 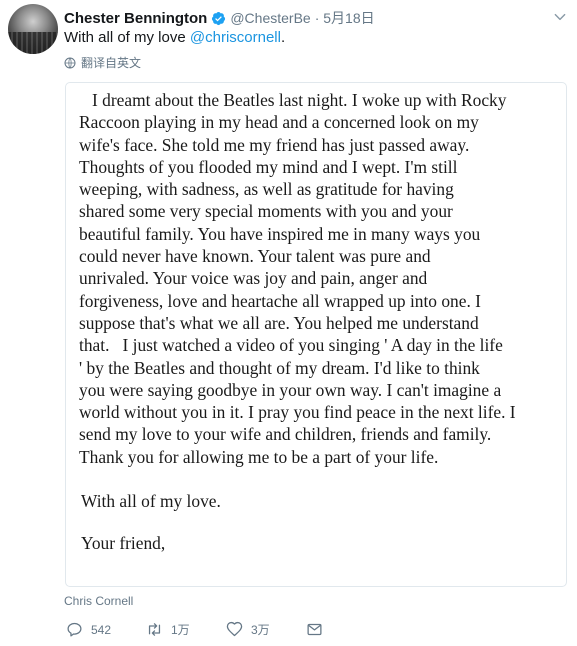 What do you see at coordinates (560, 17) in the screenshot?
I see `chevron-down-icon` at bounding box center [560, 17].